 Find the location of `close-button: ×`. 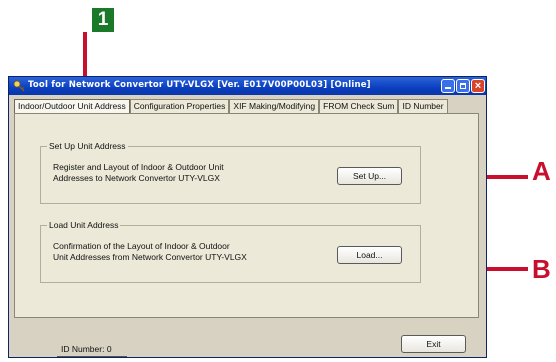

close-button: × is located at coordinates (478, 86).